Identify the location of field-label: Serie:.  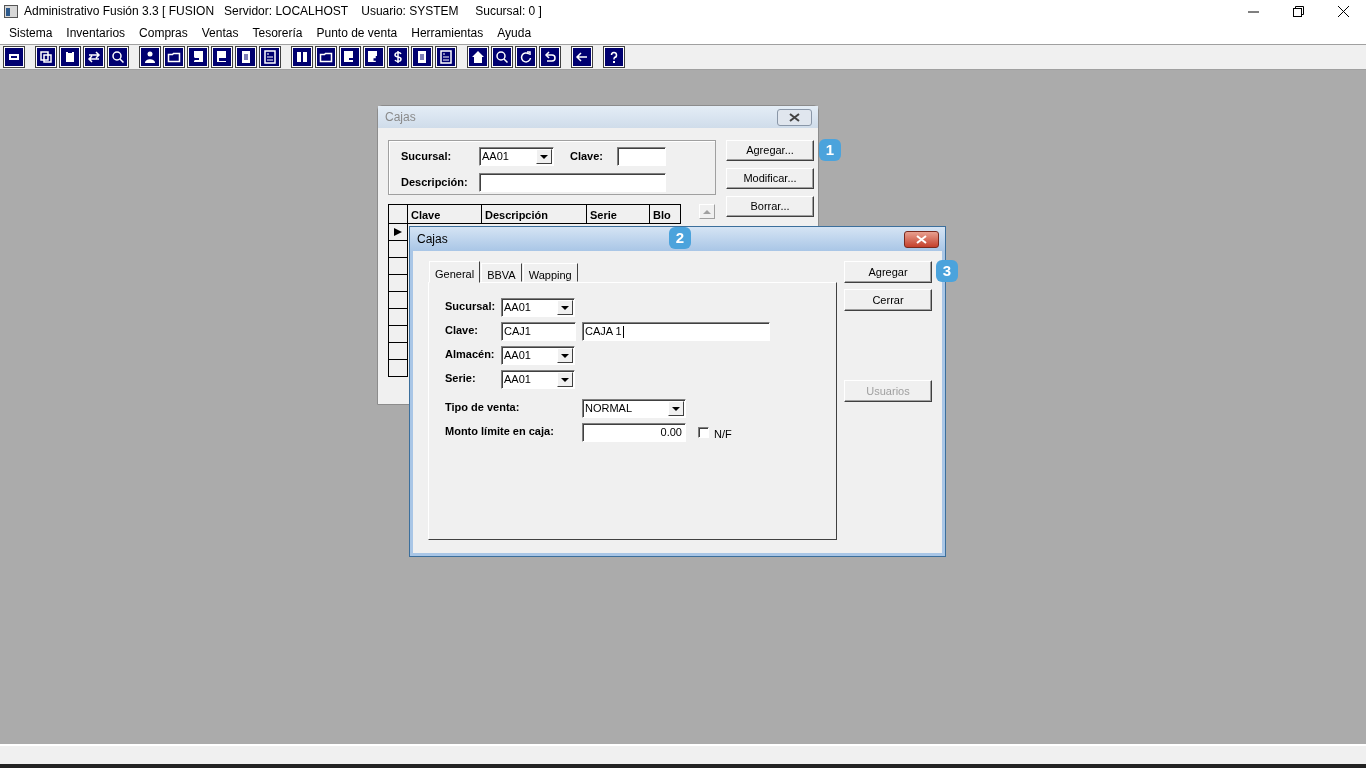
(461, 378).